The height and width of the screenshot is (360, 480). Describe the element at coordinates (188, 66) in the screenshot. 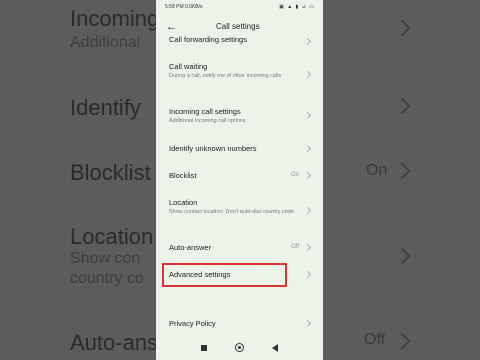

I see `item-label: Call waiting` at that location.